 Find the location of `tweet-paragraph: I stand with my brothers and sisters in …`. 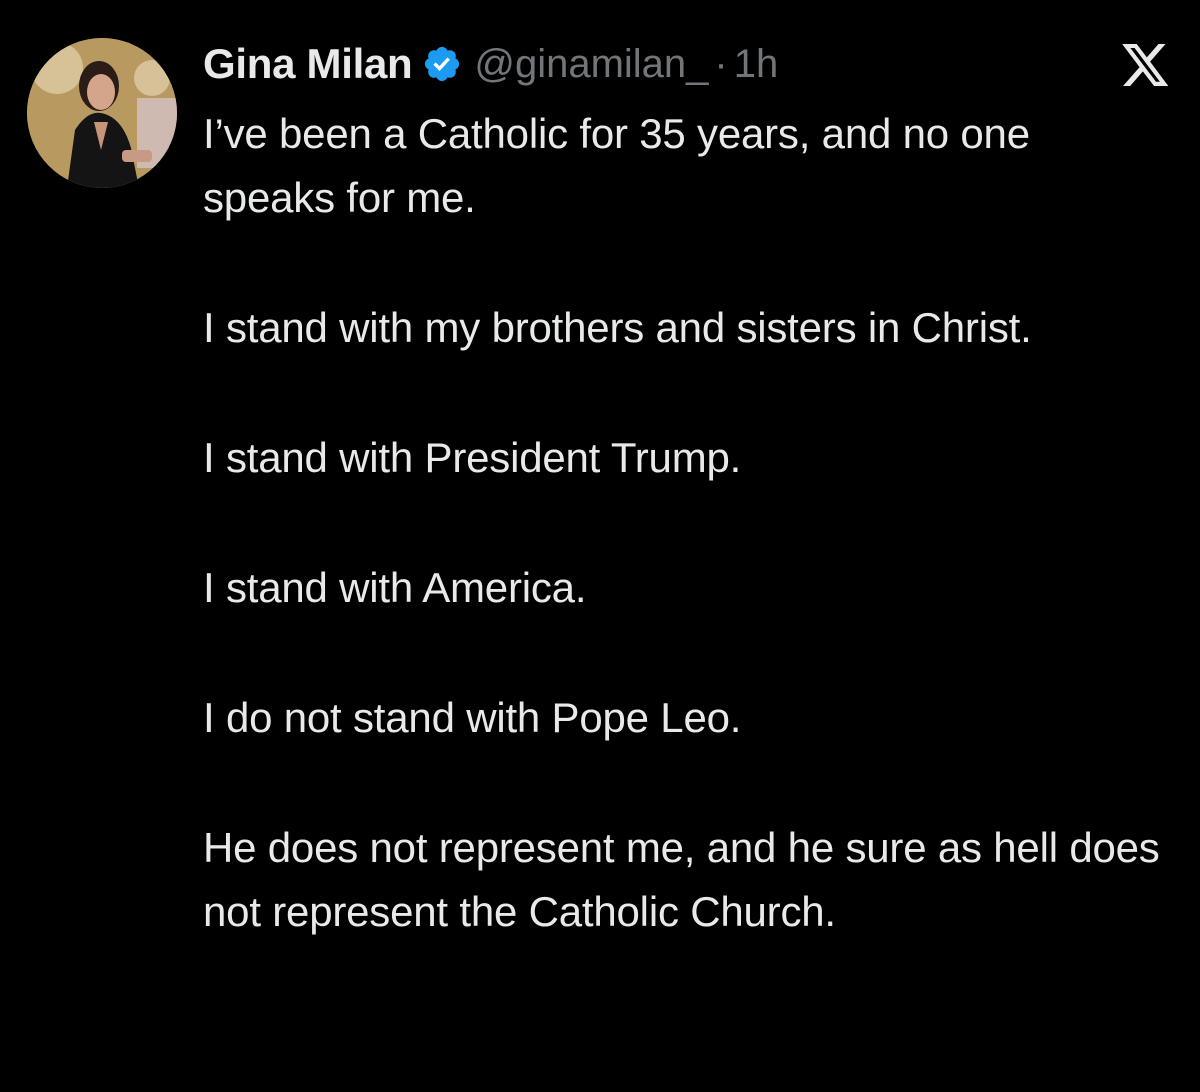

tweet-paragraph: I stand with my brothers and sisters in … is located at coordinates (617, 327).